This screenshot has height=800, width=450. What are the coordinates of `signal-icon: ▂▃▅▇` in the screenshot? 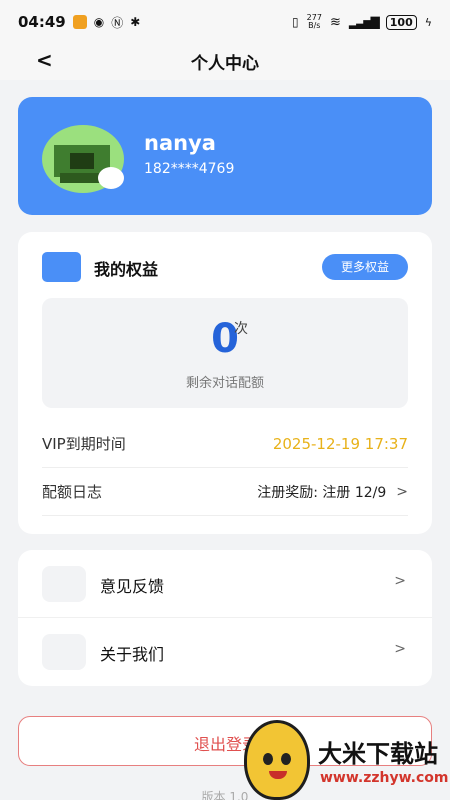 It's located at (364, 22).